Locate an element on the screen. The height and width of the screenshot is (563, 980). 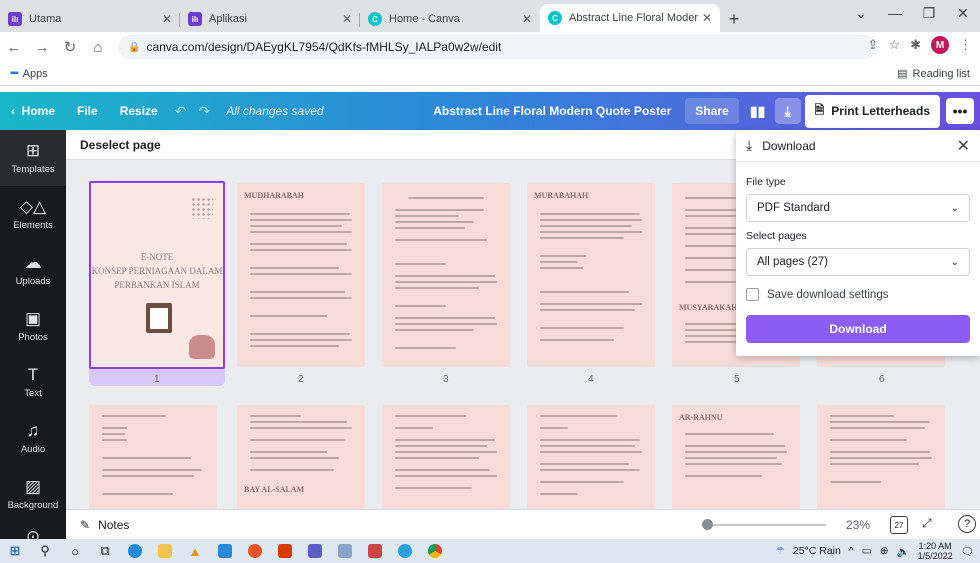
reload-icon: ↻ is located at coordinates (70, 47).